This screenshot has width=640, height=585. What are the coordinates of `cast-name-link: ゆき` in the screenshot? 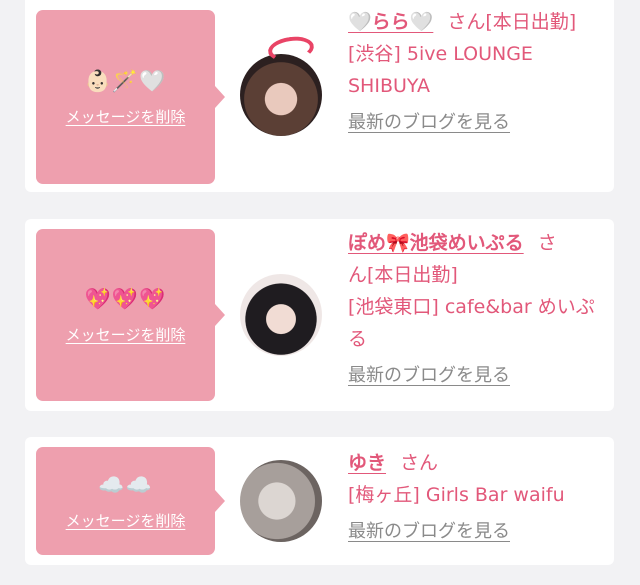 It's located at (367, 463).